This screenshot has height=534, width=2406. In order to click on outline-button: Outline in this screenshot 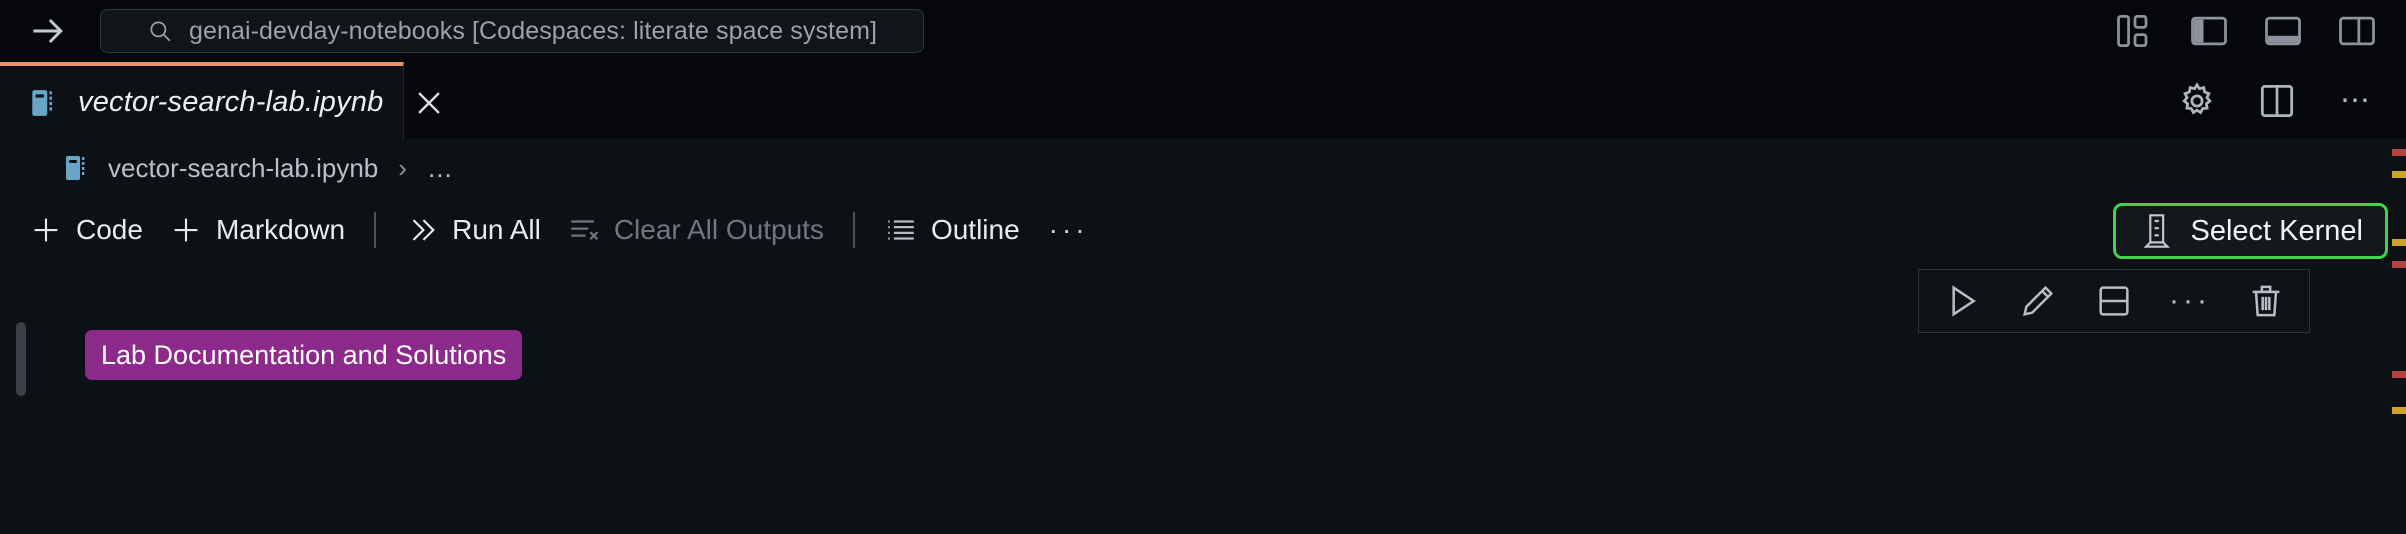, I will do `click(952, 230)`.